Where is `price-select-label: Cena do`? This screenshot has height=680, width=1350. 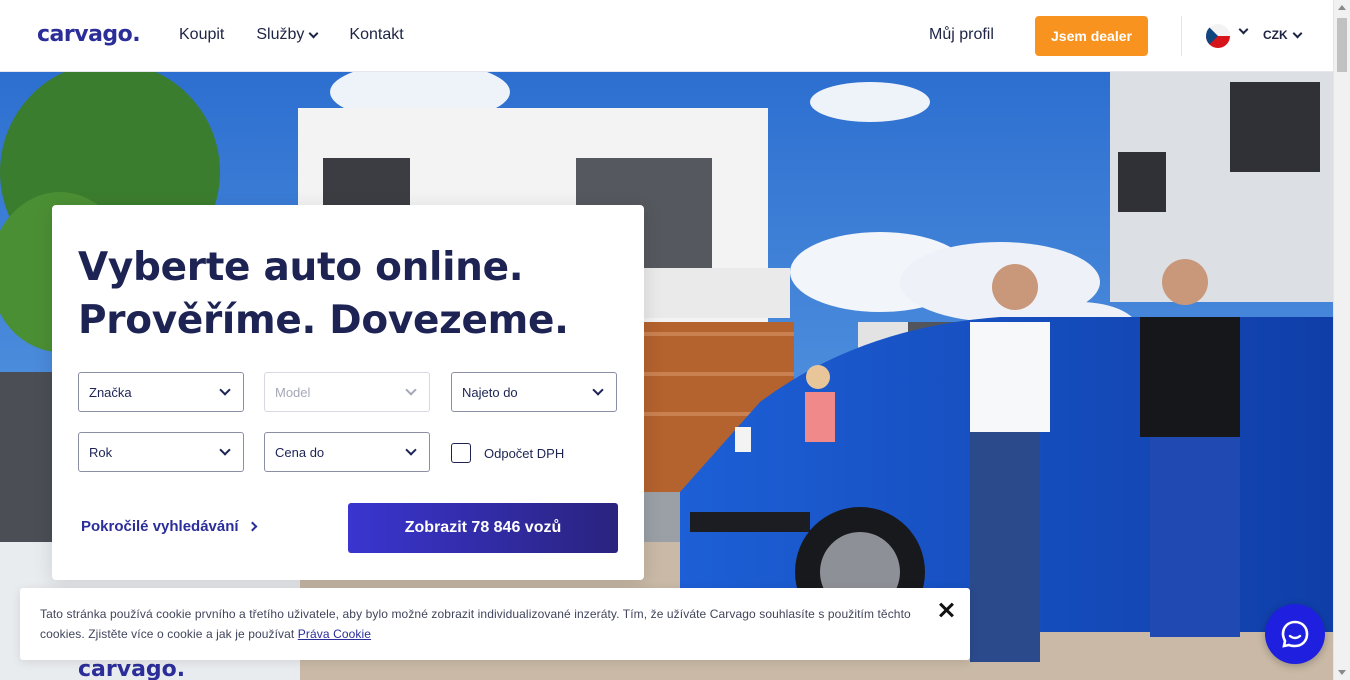 price-select-label: Cena do is located at coordinates (300, 452).